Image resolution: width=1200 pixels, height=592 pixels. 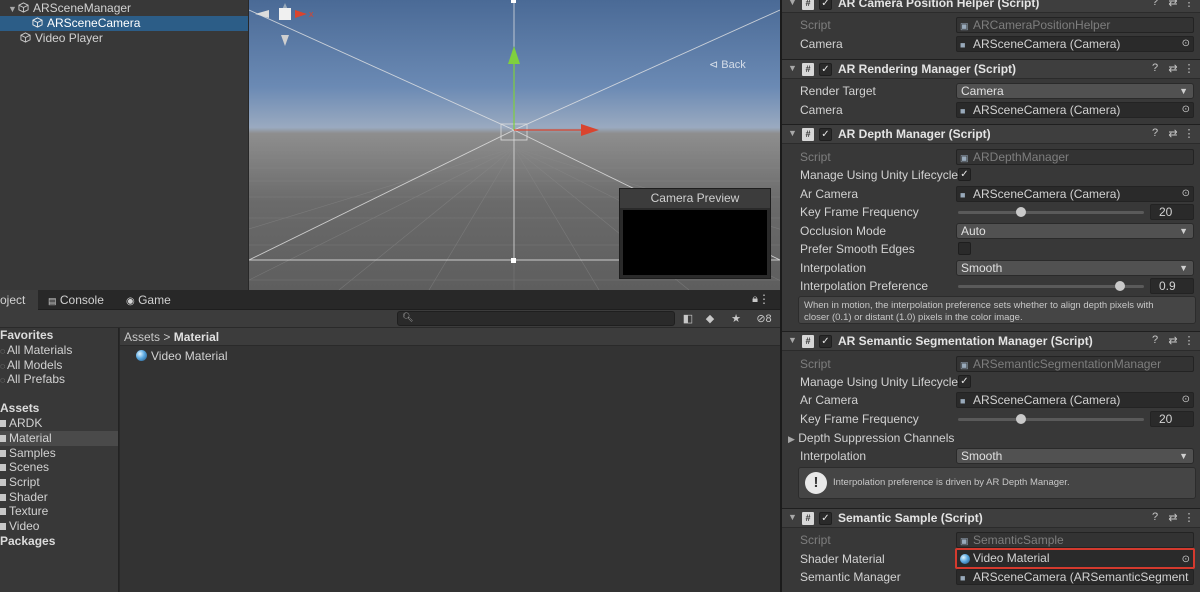 What do you see at coordinates (764, 319) in the screenshot?
I see `hidden-packages-toggle: ⊘8` at bounding box center [764, 319].